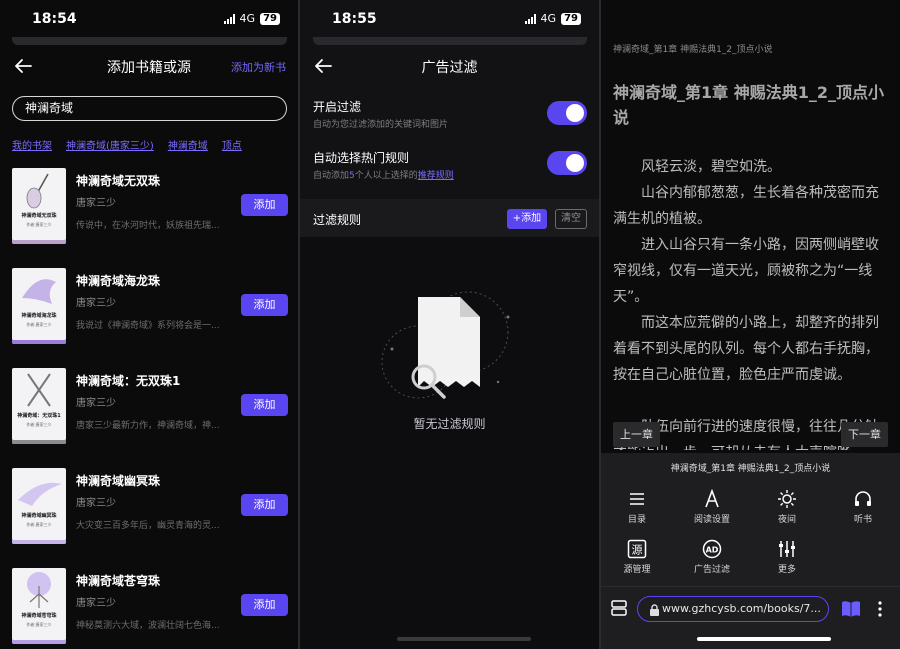 Image resolution: width=900 pixels, height=649 pixels. I want to click on night-mode-button: 夜间, so click(787, 507).